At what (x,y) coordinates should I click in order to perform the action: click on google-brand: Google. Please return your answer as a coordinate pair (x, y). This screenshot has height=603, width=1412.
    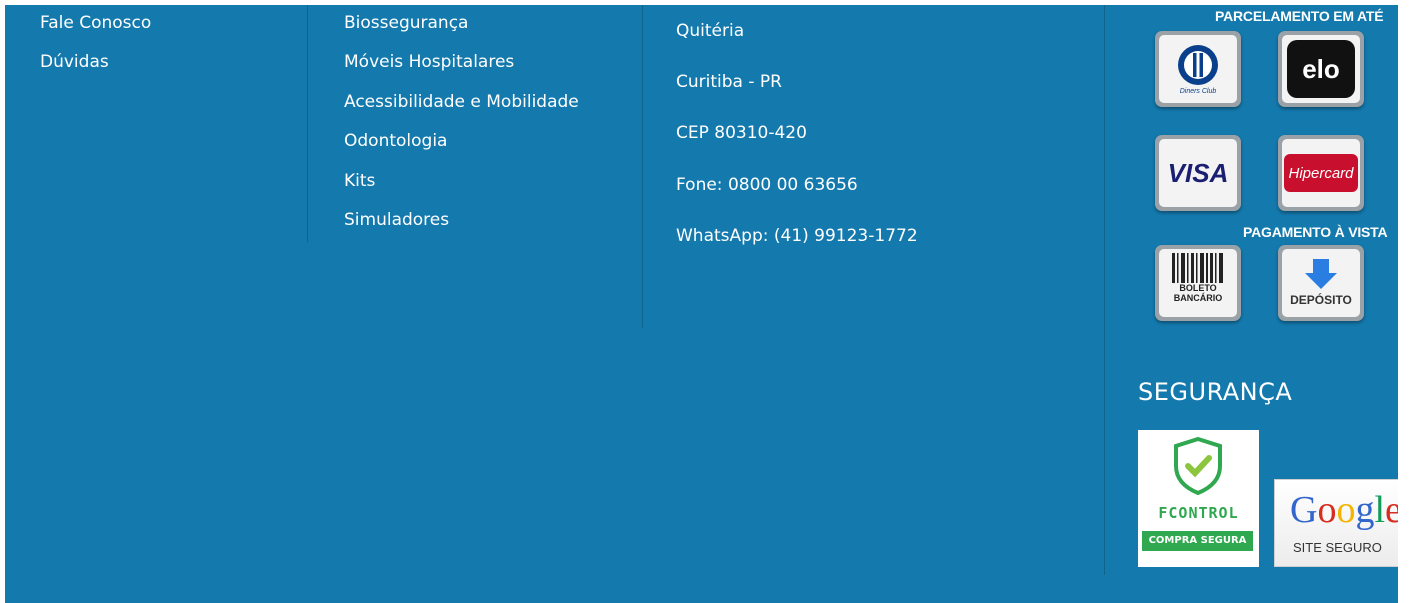
    Looking at the image, I should click on (1344, 510).